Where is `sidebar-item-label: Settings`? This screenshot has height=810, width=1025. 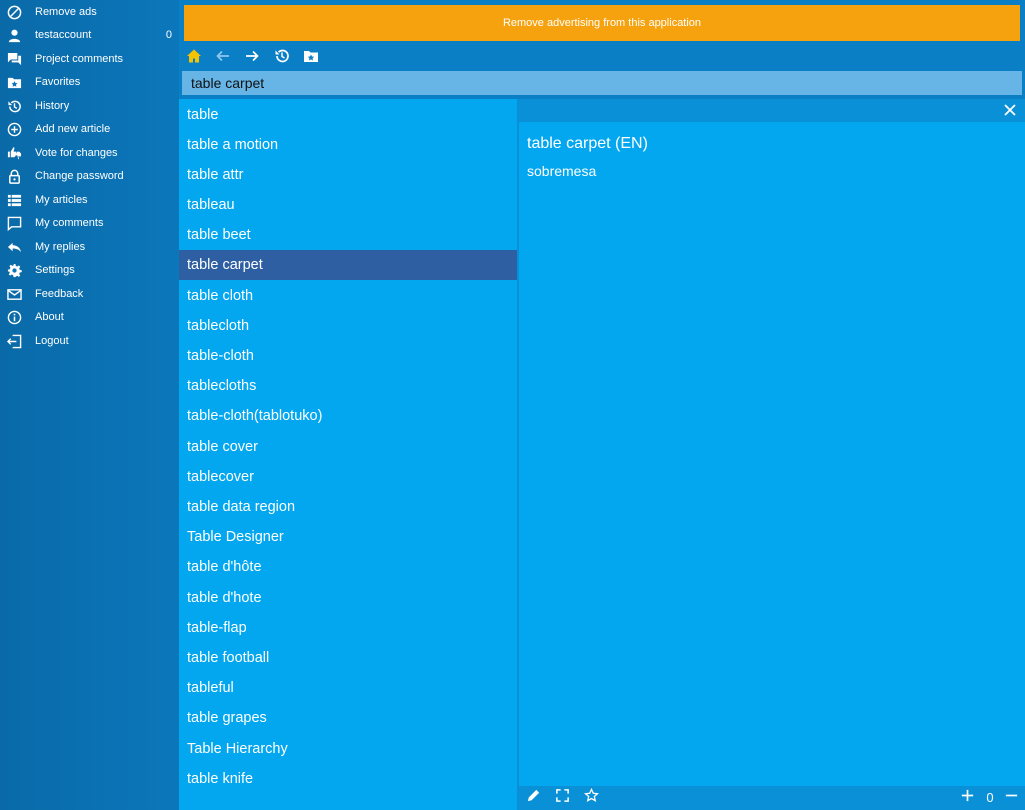
sidebar-item-label: Settings is located at coordinates (55, 270).